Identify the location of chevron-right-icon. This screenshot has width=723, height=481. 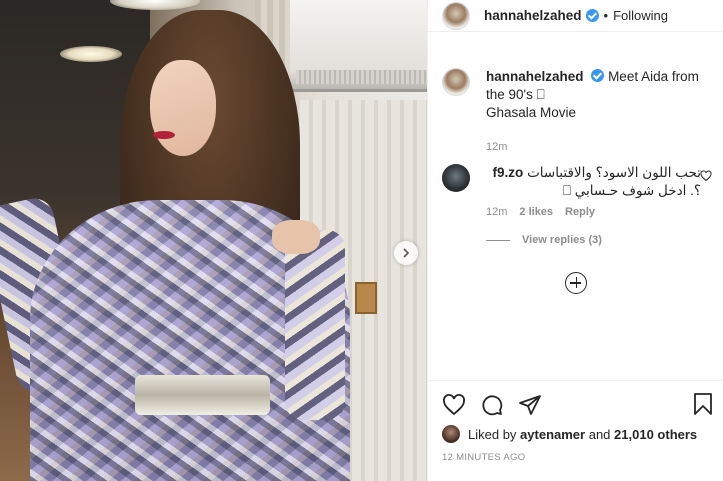
(406, 253).